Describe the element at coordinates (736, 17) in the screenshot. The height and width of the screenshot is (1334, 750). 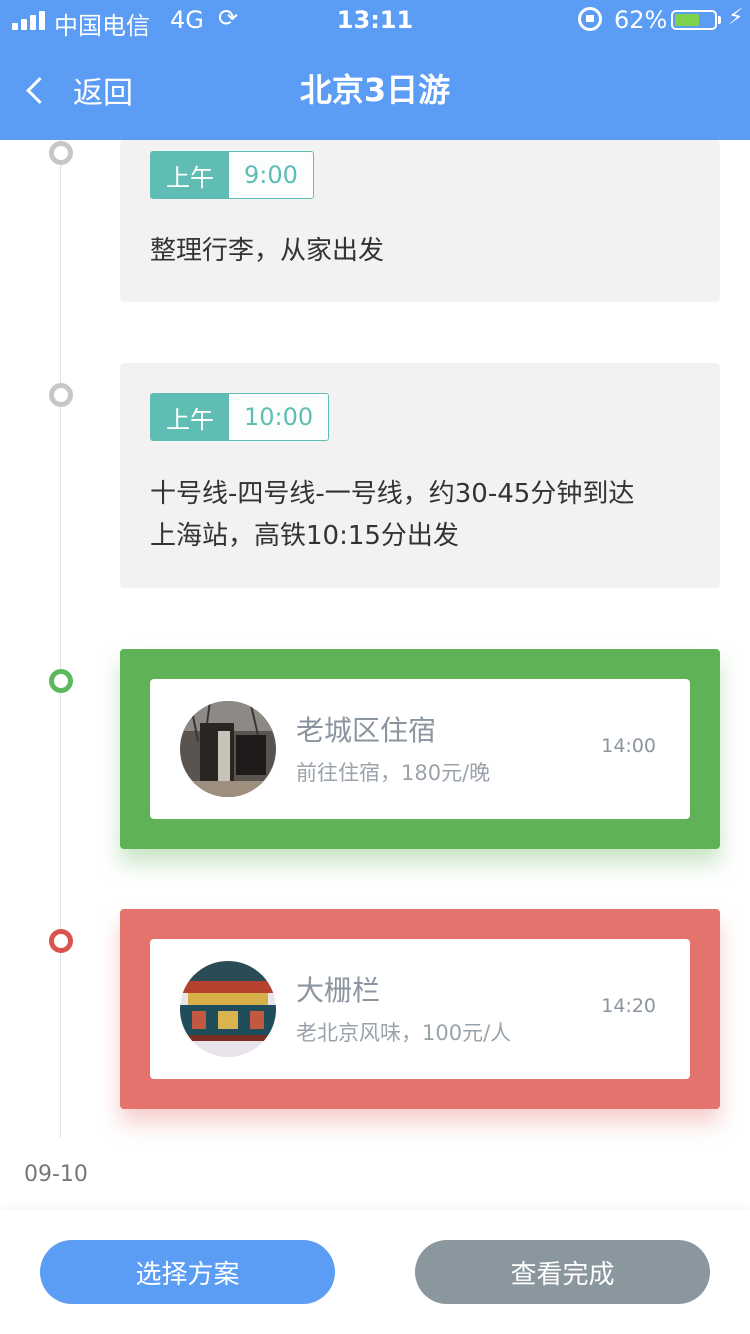
I see `bolt-icon: ⚡` at that location.